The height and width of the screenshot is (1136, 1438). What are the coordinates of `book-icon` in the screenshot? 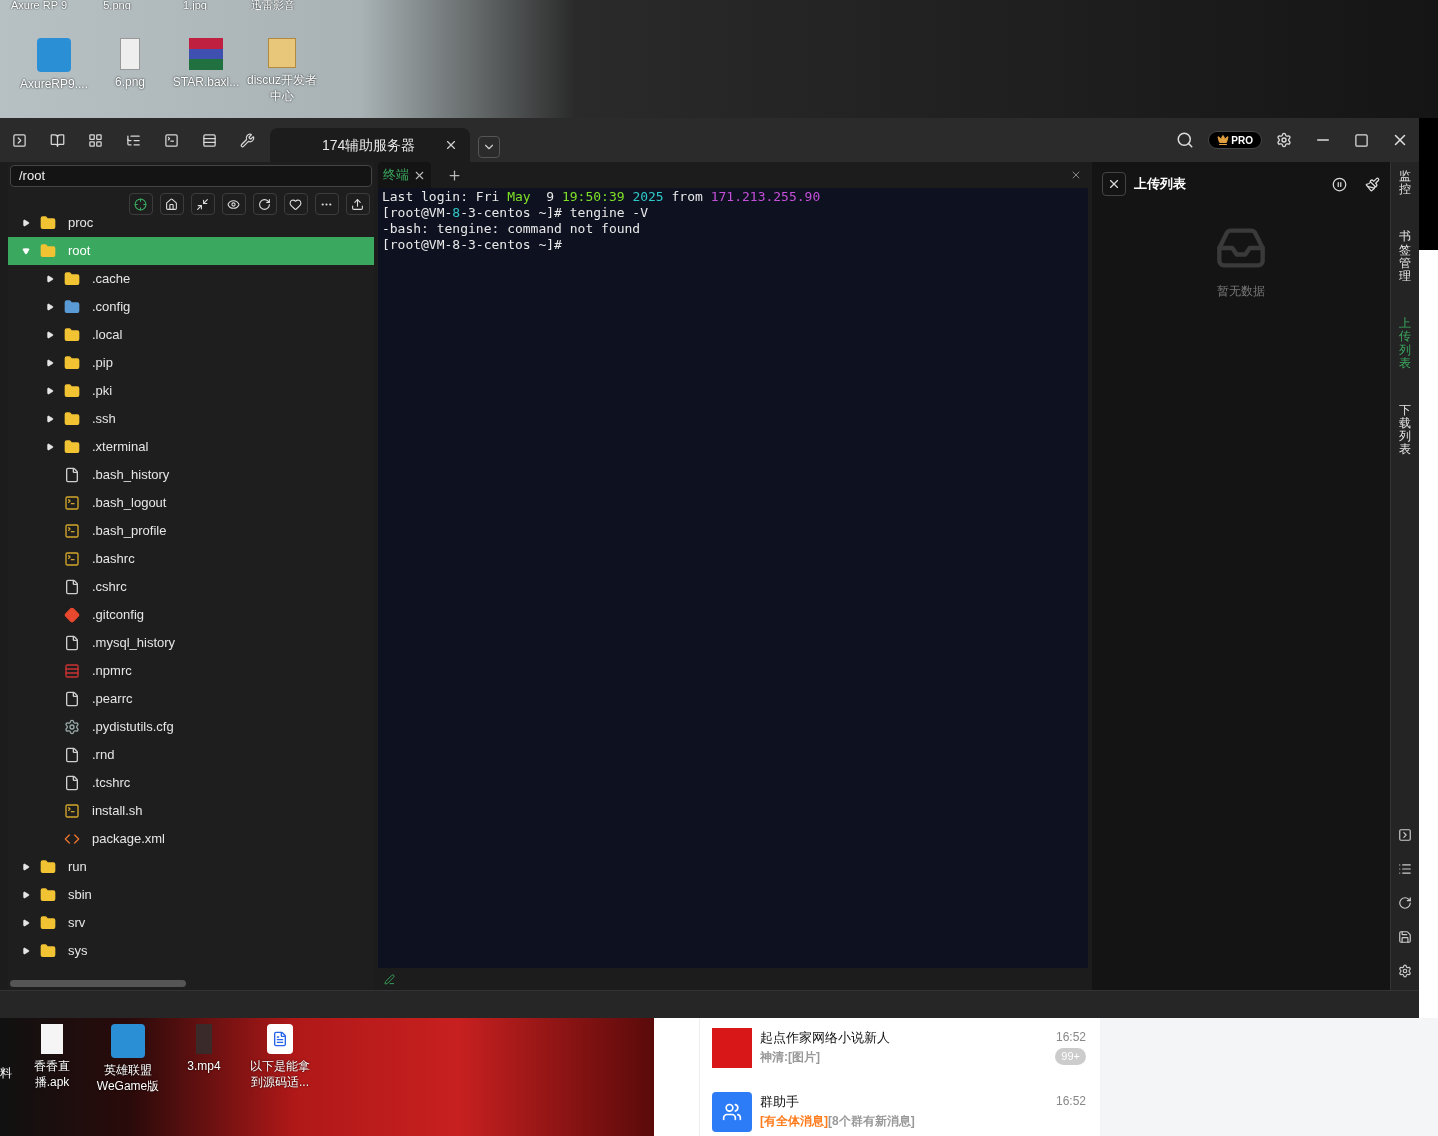 It's located at (57, 140).